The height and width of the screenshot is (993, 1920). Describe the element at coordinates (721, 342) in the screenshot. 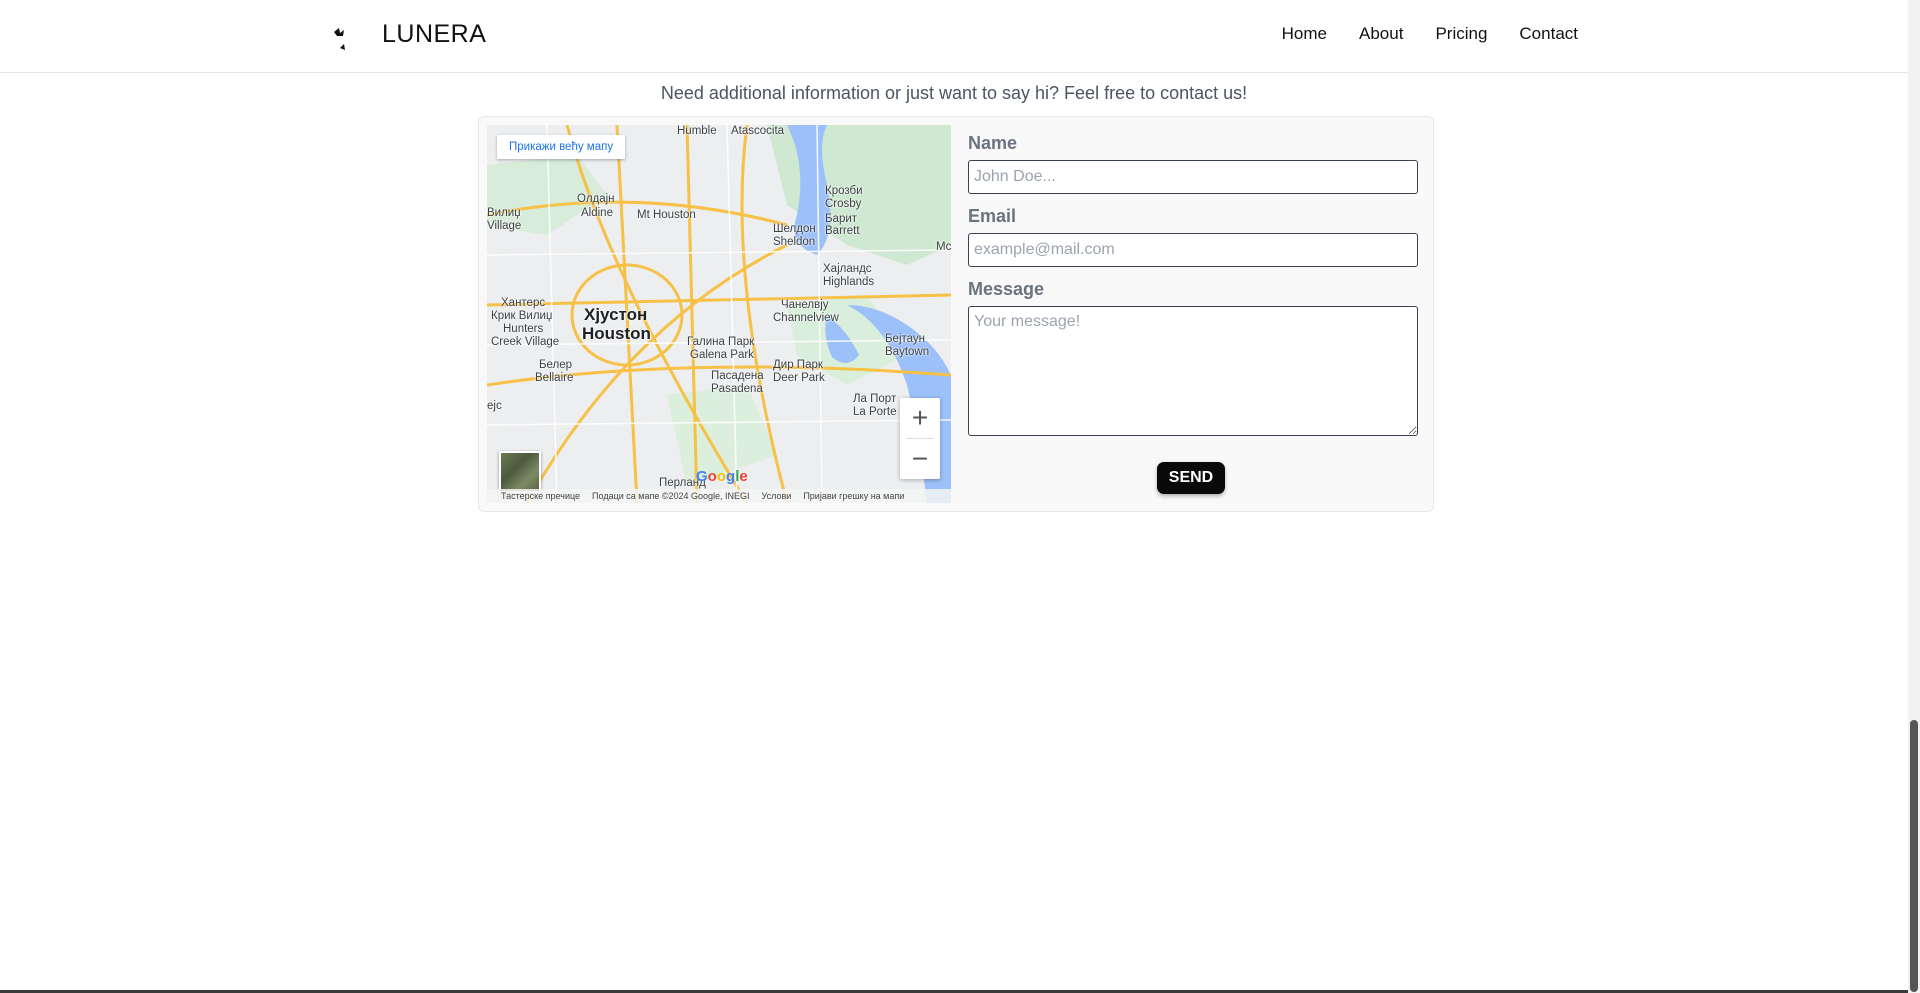

I see `map-place-label: Галина Парк` at that location.